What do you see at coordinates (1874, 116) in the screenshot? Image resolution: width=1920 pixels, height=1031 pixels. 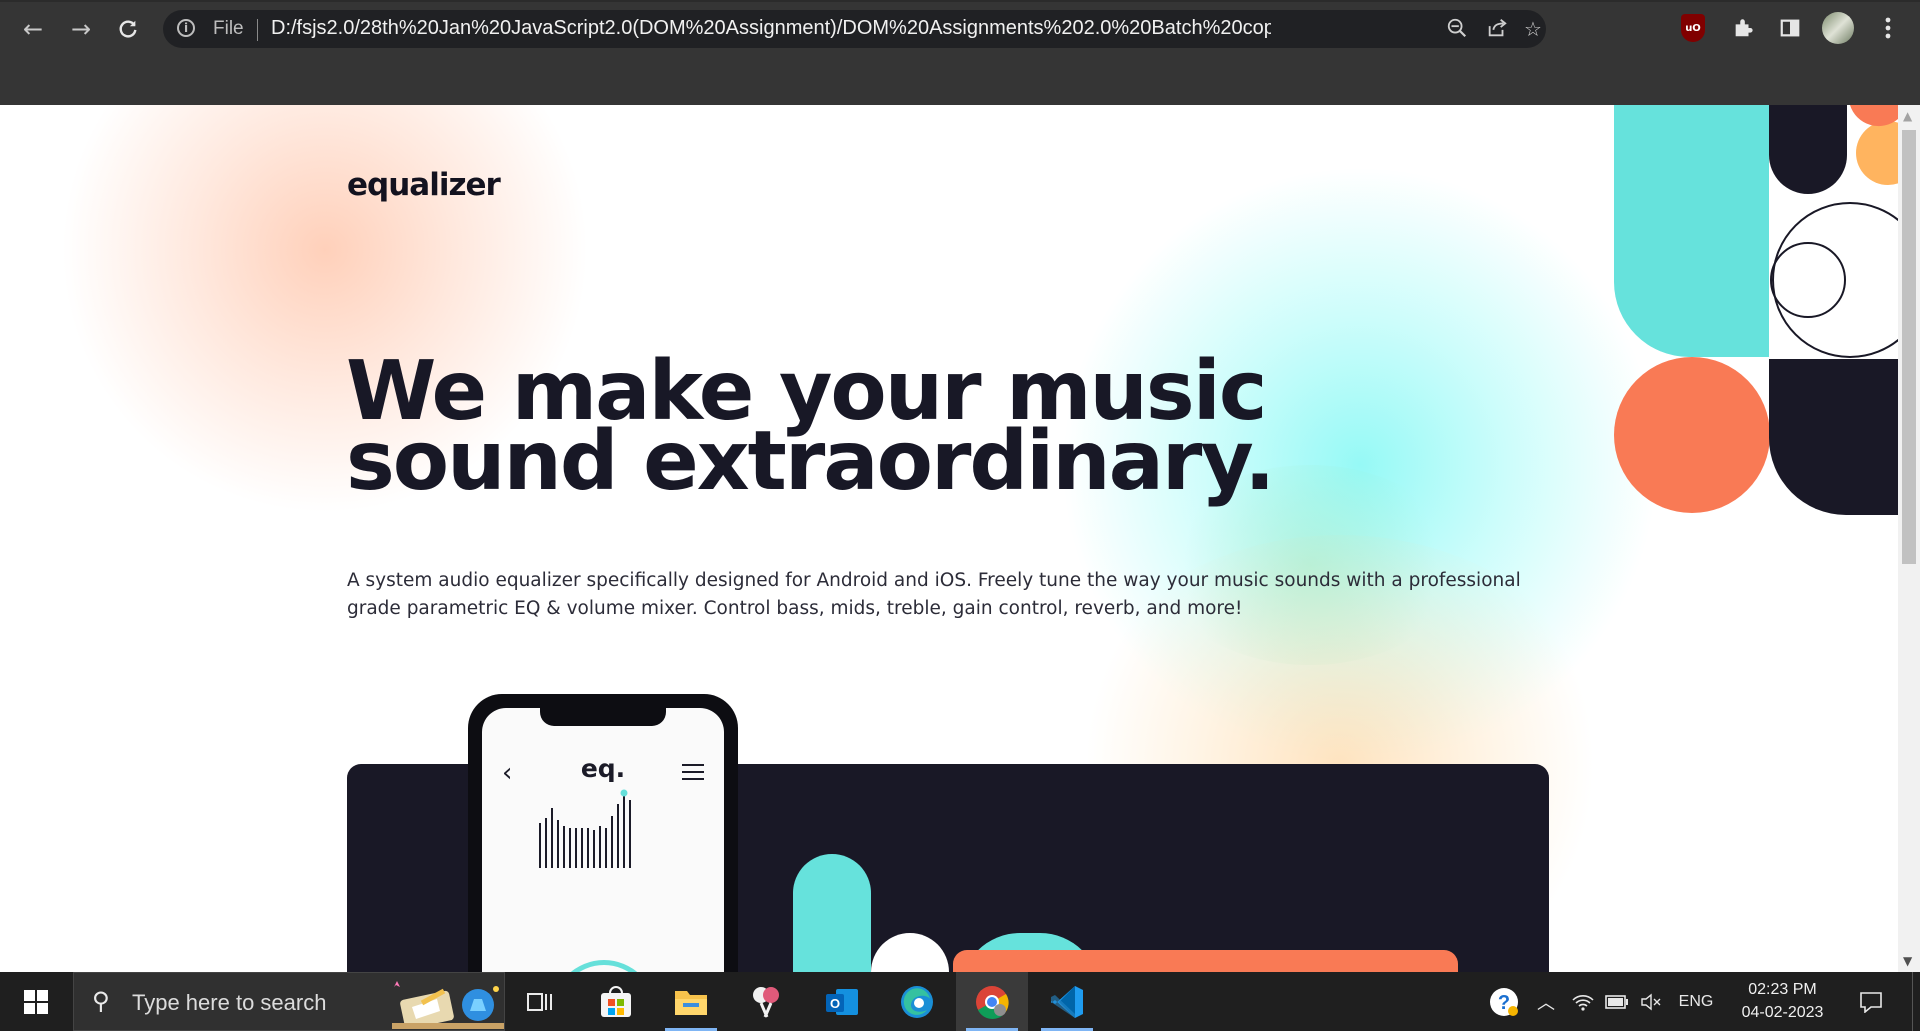 I see `coral-top-shape` at bounding box center [1874, 116].